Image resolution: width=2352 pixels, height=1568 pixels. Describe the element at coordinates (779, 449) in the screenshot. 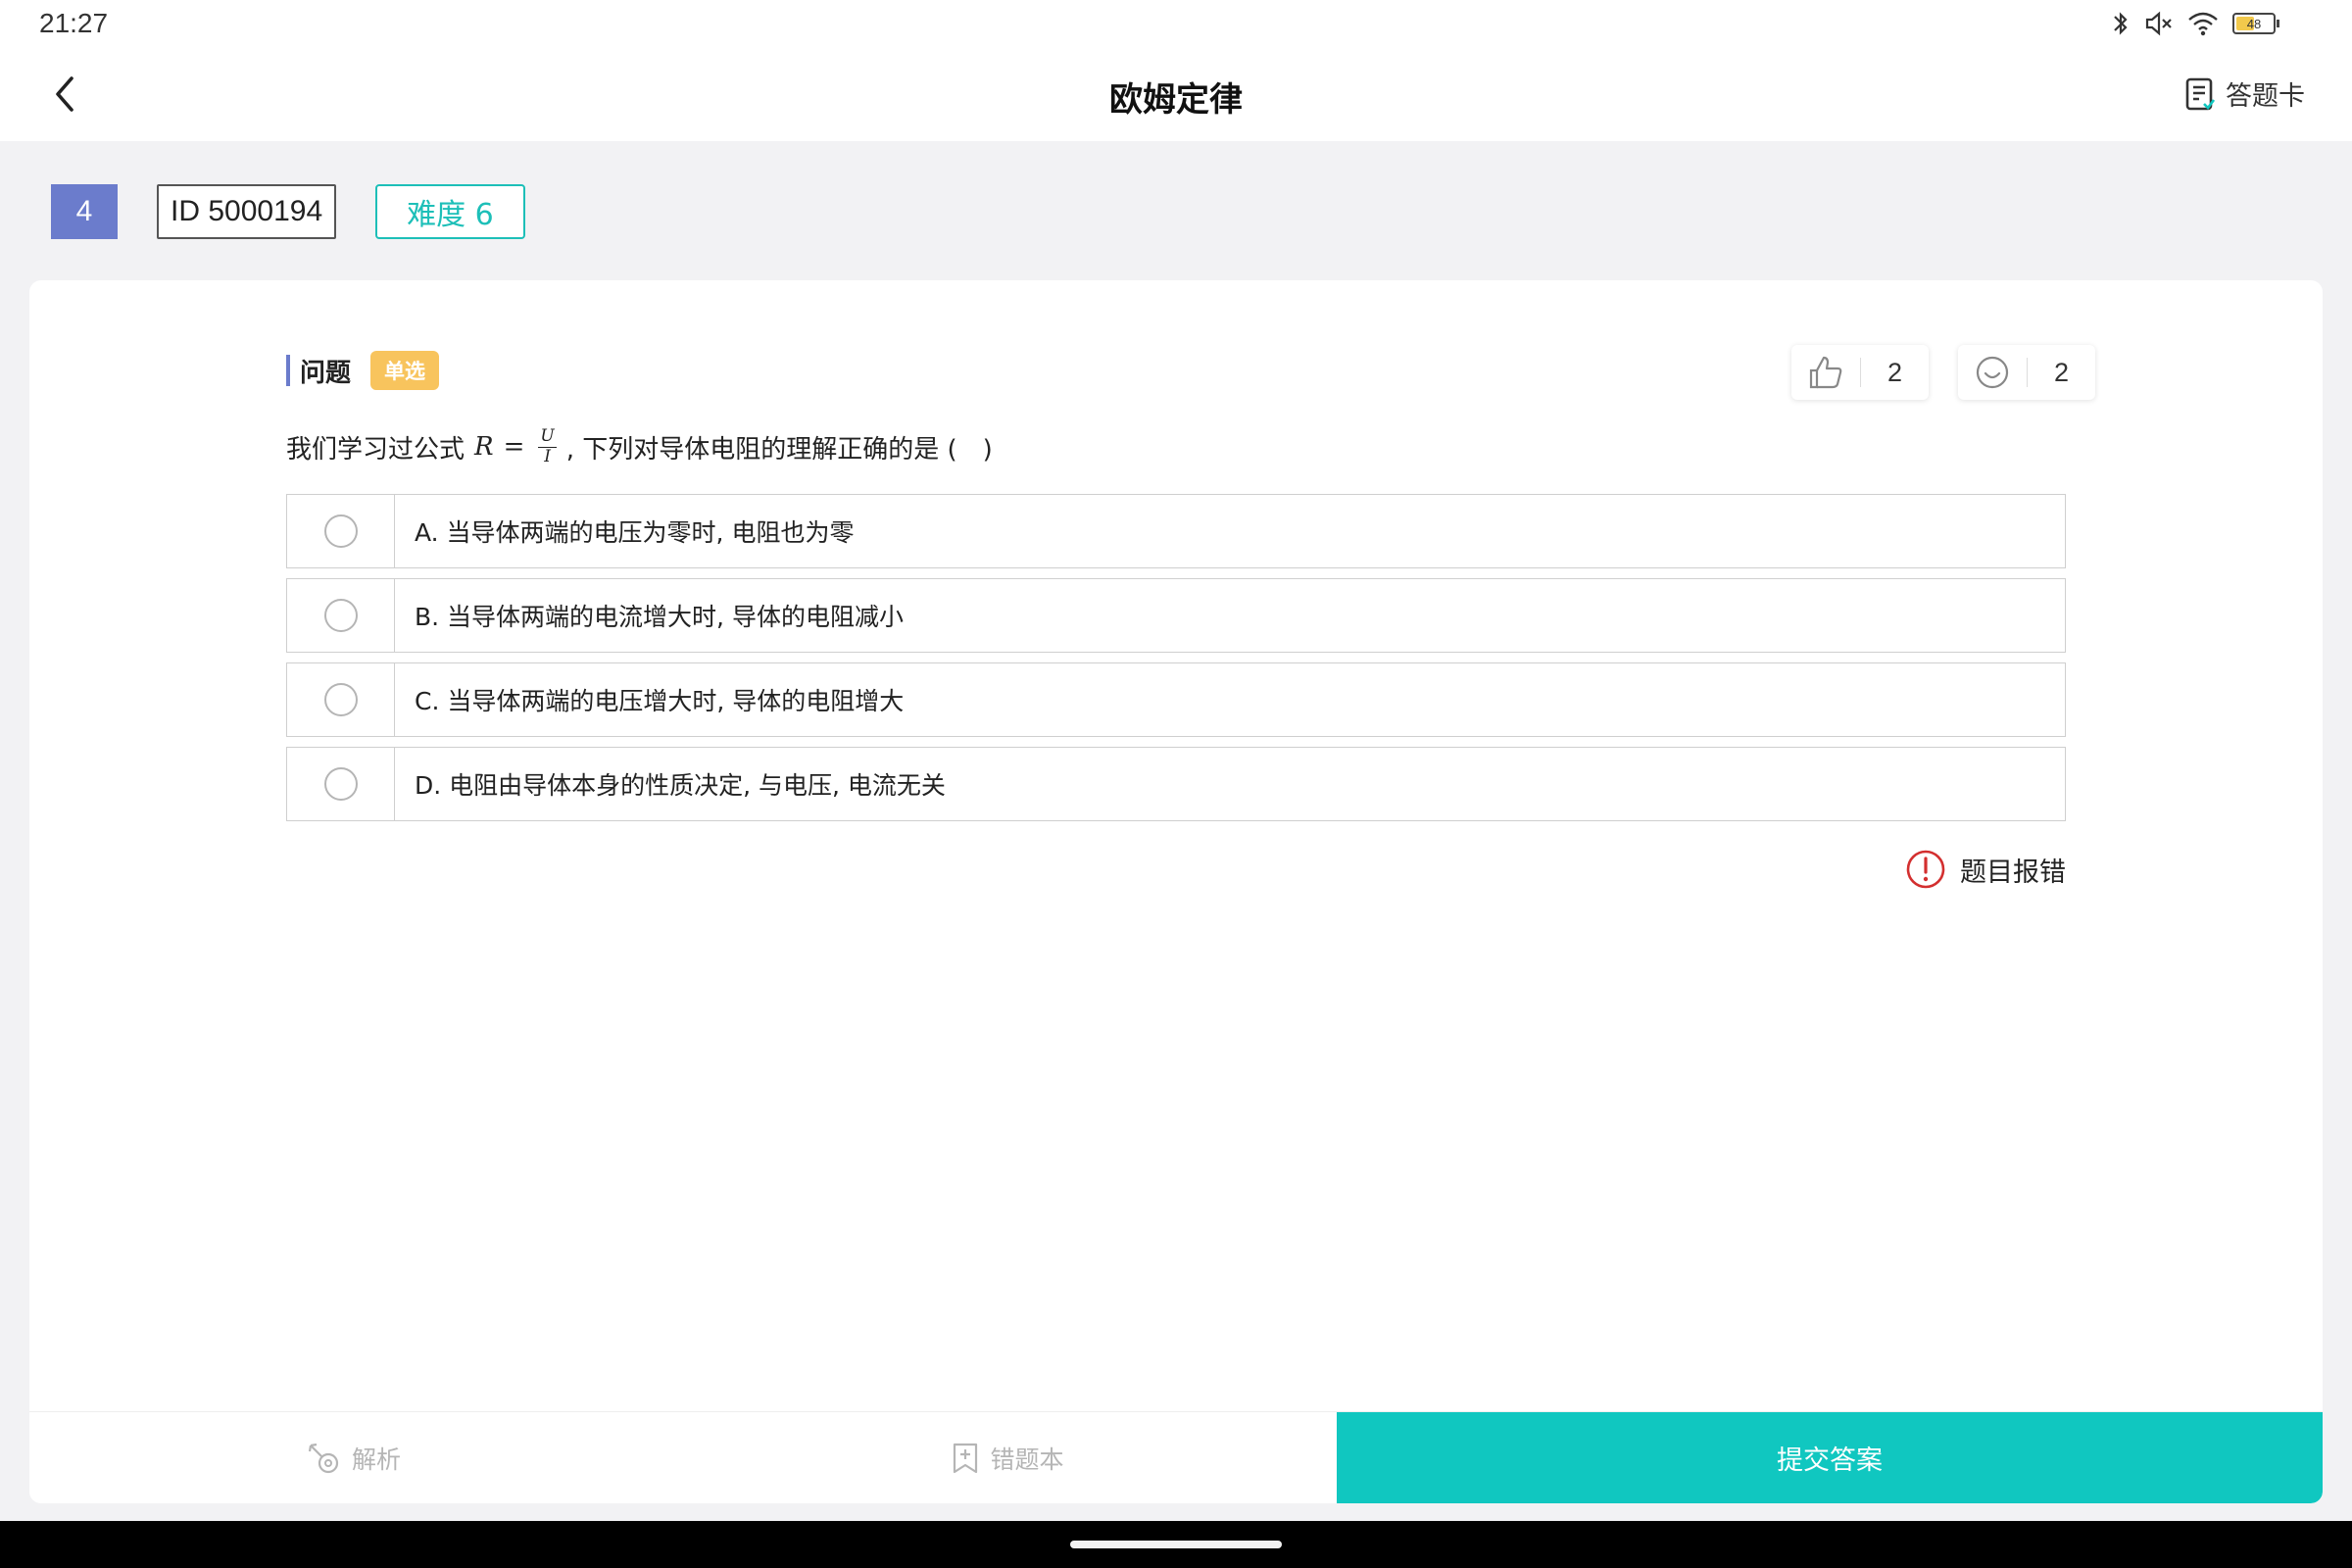

I see `question-text-after: , 下列对导体电阻的理解正确的是 ( )` at that location.